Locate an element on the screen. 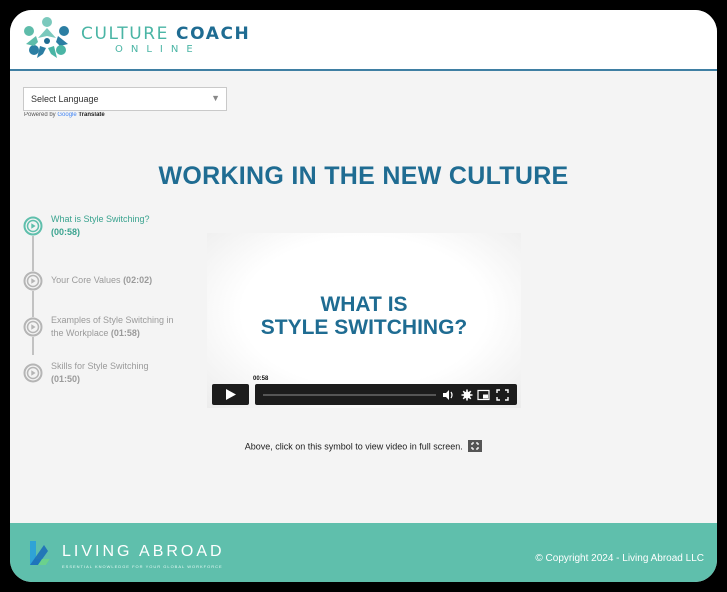 Image resolution: width=727 pixels, height=592 pixels. fullscreen-symbol-icon is located at coordinates (475, 446).